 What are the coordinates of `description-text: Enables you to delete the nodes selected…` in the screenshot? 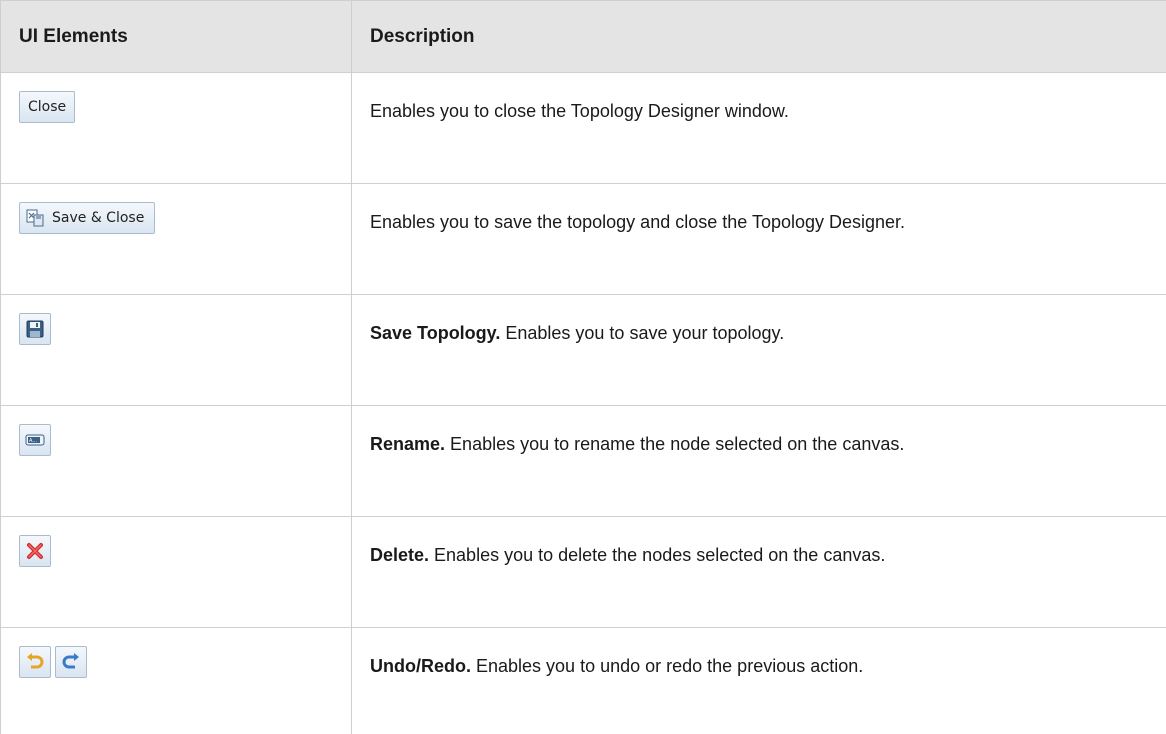 It's located at (657, 555).